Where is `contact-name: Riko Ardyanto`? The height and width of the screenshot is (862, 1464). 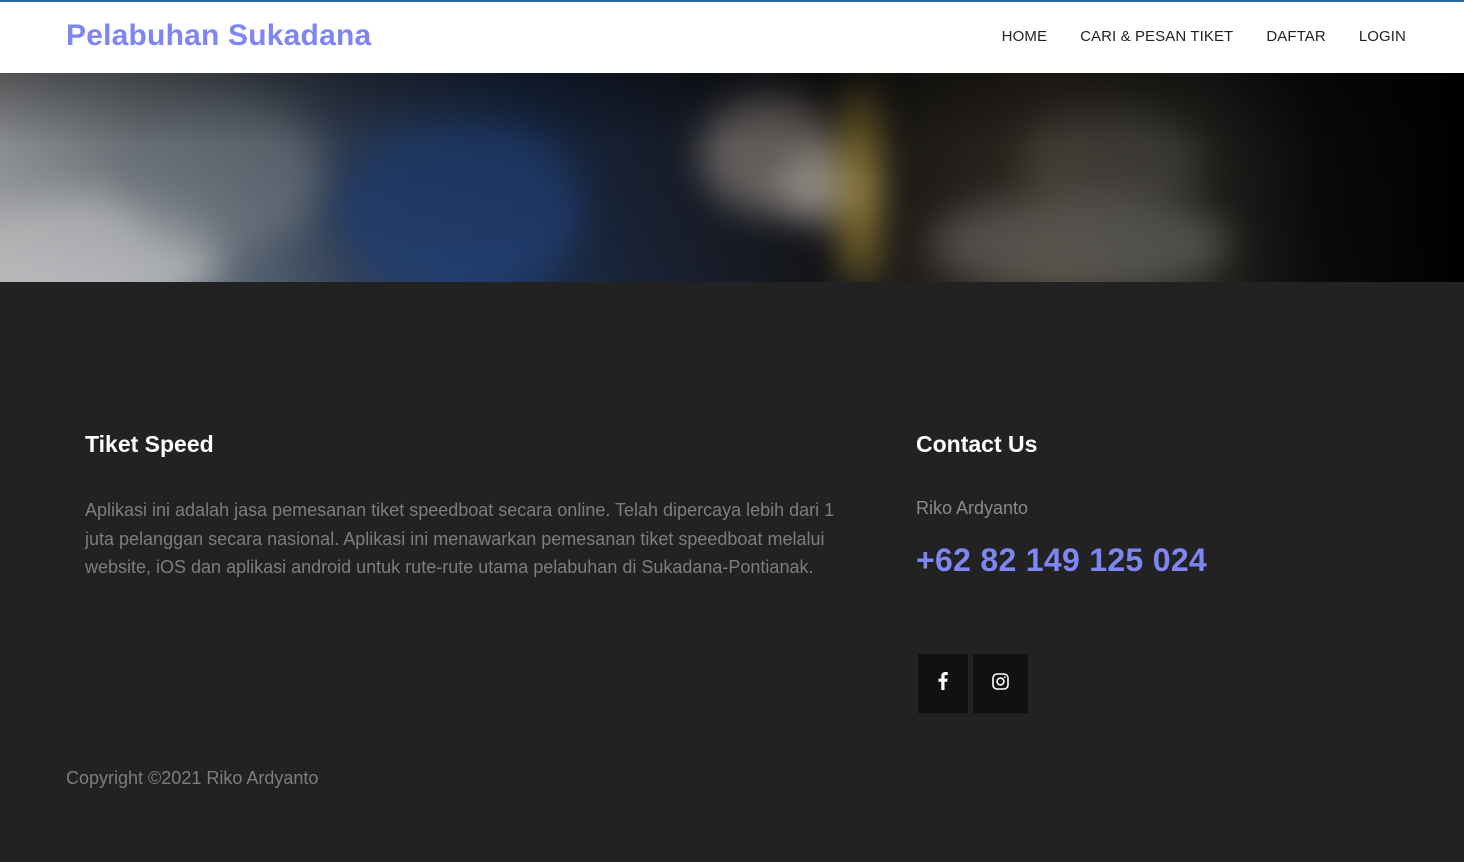 contact-name: Riko Ardyanto is located at coordinates (972, 508).